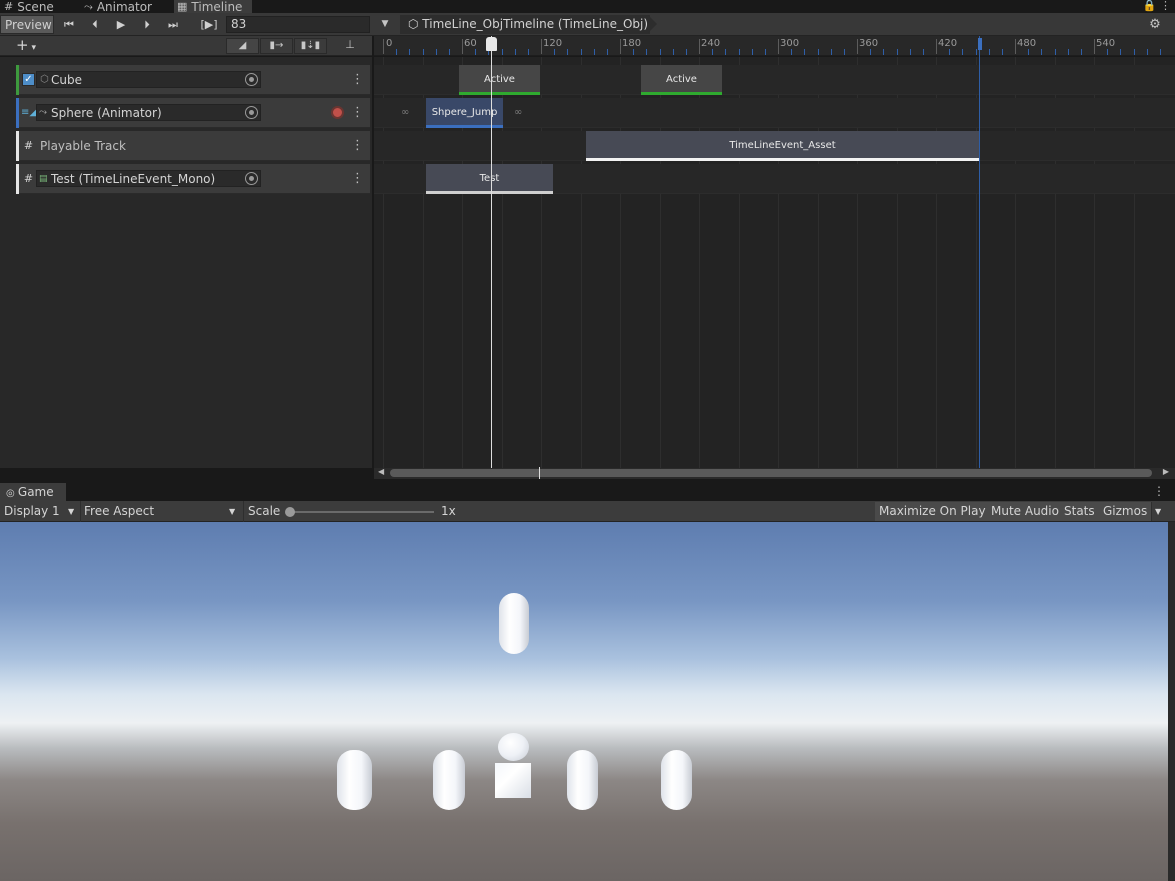  Describe the element at coordinates (95, 24) in the screenshot. I see `previous-frame-icon: ⏴` at that location.